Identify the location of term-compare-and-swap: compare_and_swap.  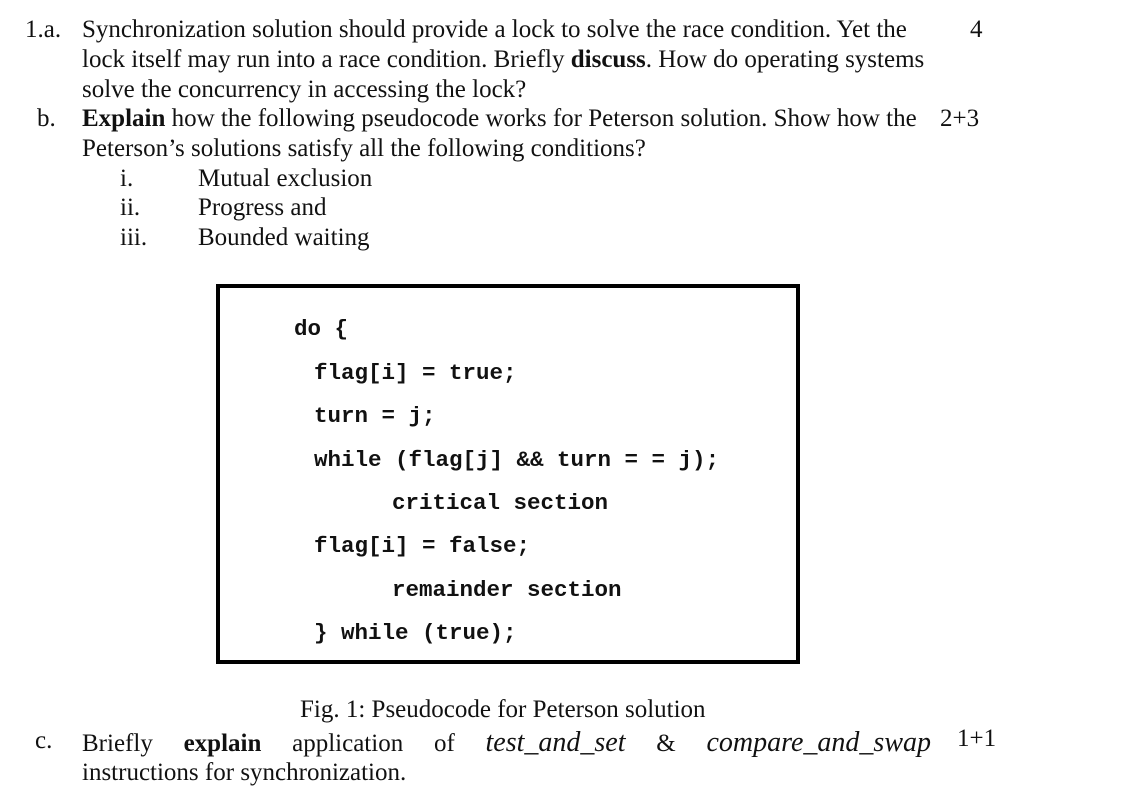
(818, 742).